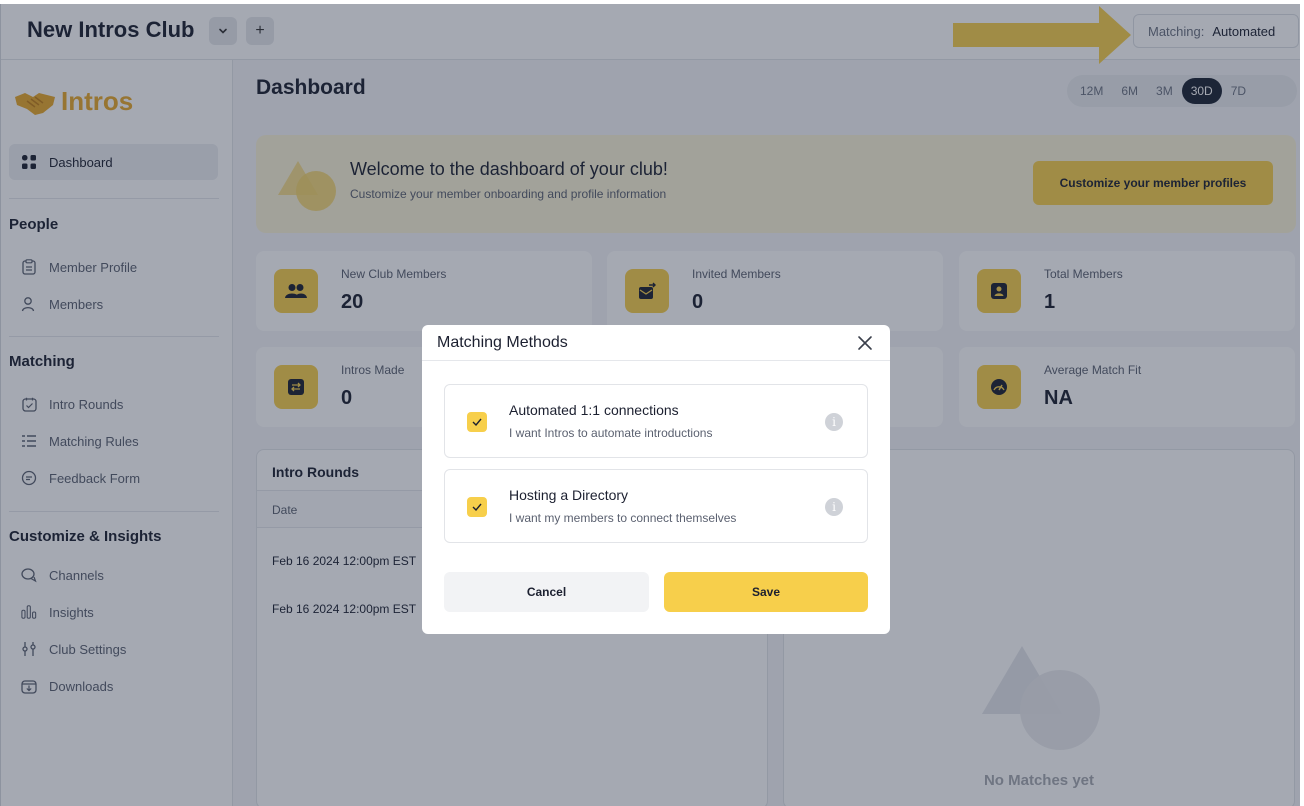 The image size is (1304, 806). I want to click on dialog-title: Matching Methods, so click(502, 342).